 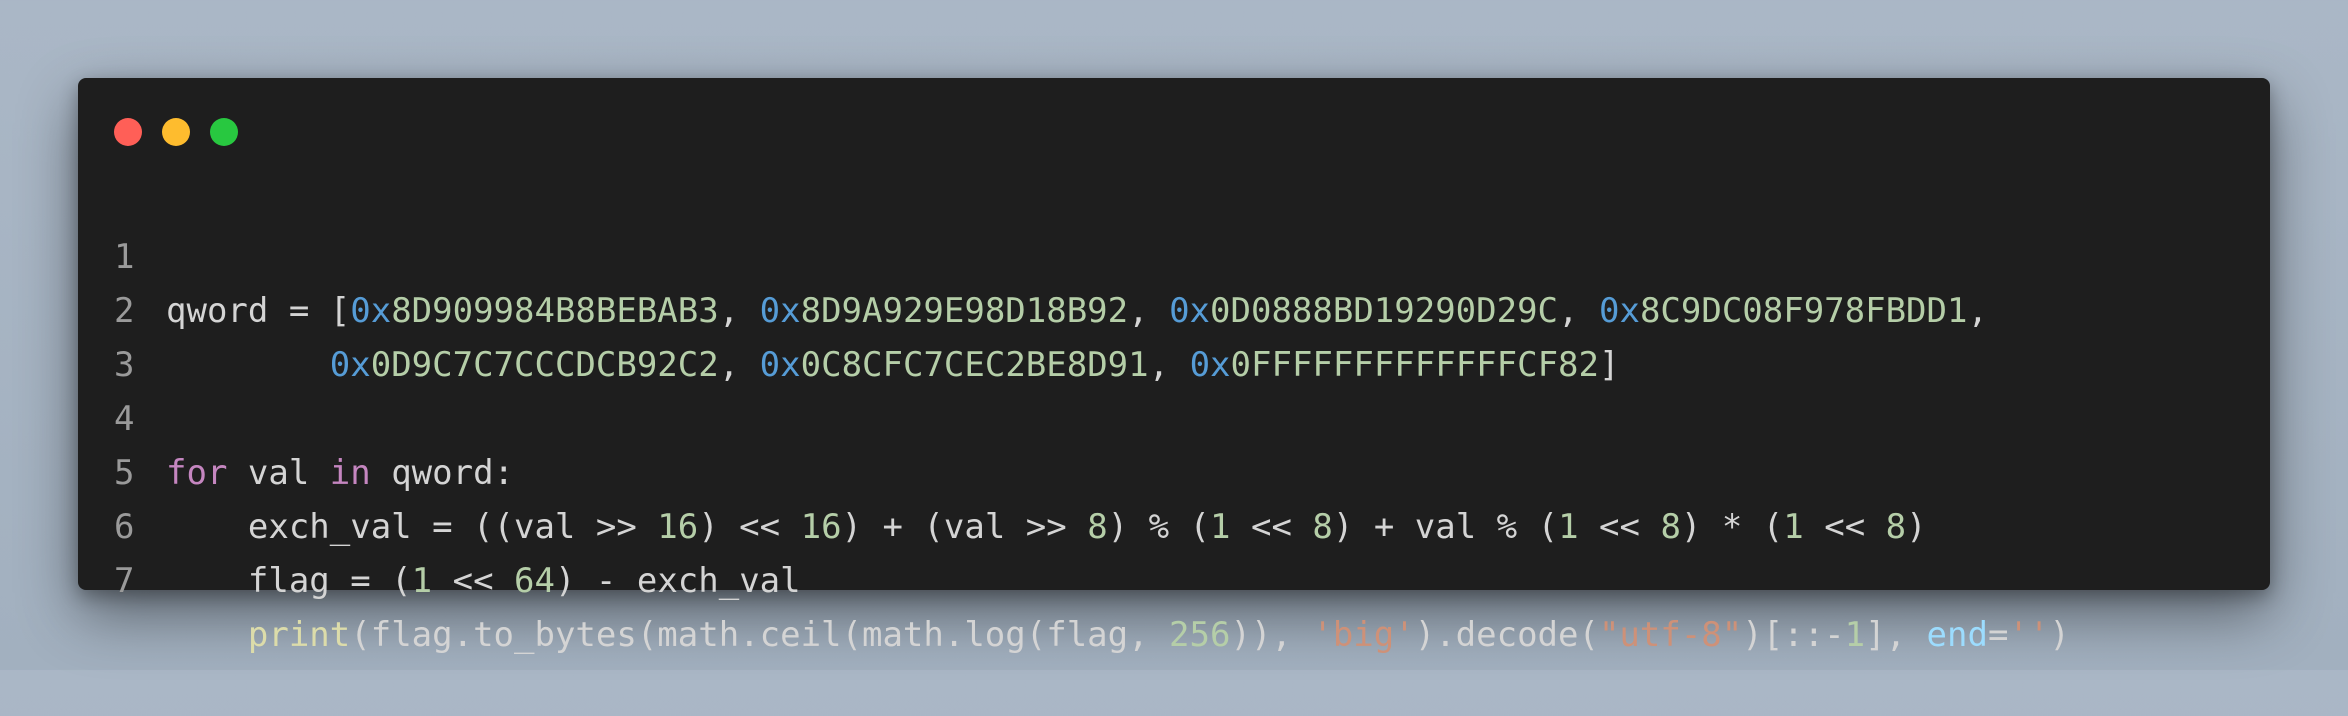 I want to click on close-button, so click(x=128, y=132).